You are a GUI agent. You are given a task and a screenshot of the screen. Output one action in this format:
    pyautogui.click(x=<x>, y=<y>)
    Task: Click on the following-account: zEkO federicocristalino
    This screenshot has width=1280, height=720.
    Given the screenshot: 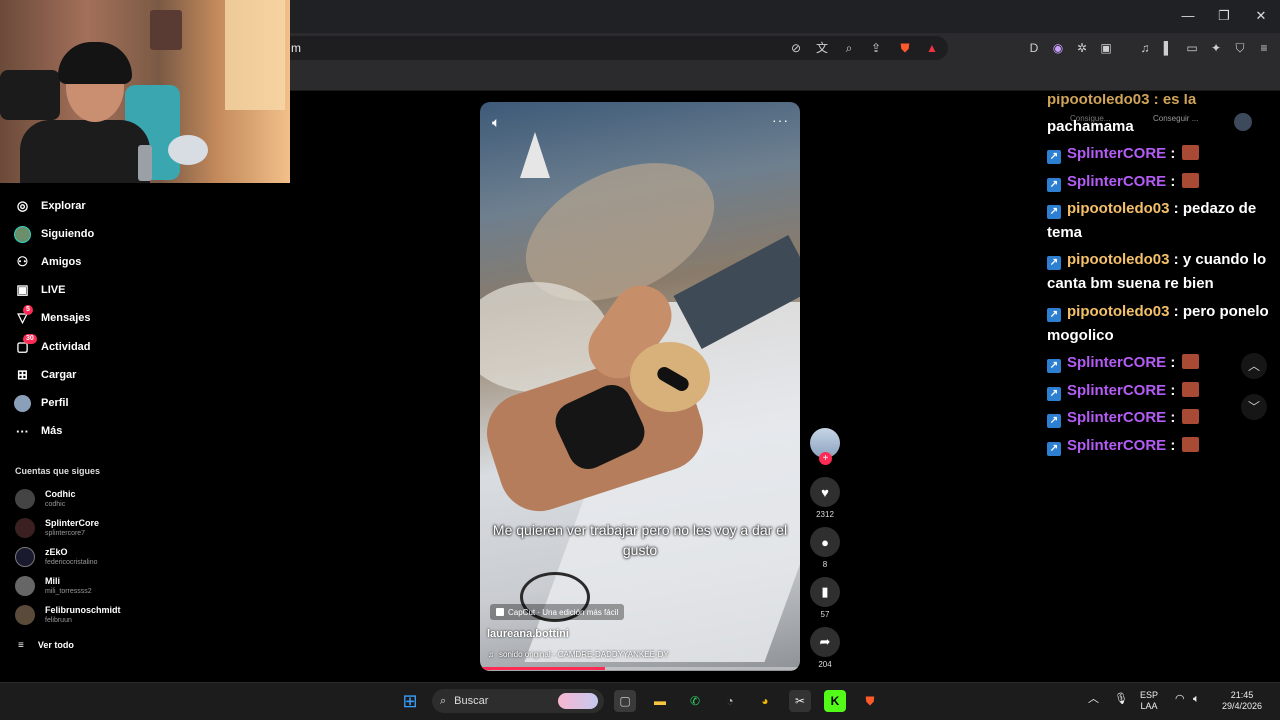 What is the action you would take?
    pyautogui.click(x=56, y=557)
    